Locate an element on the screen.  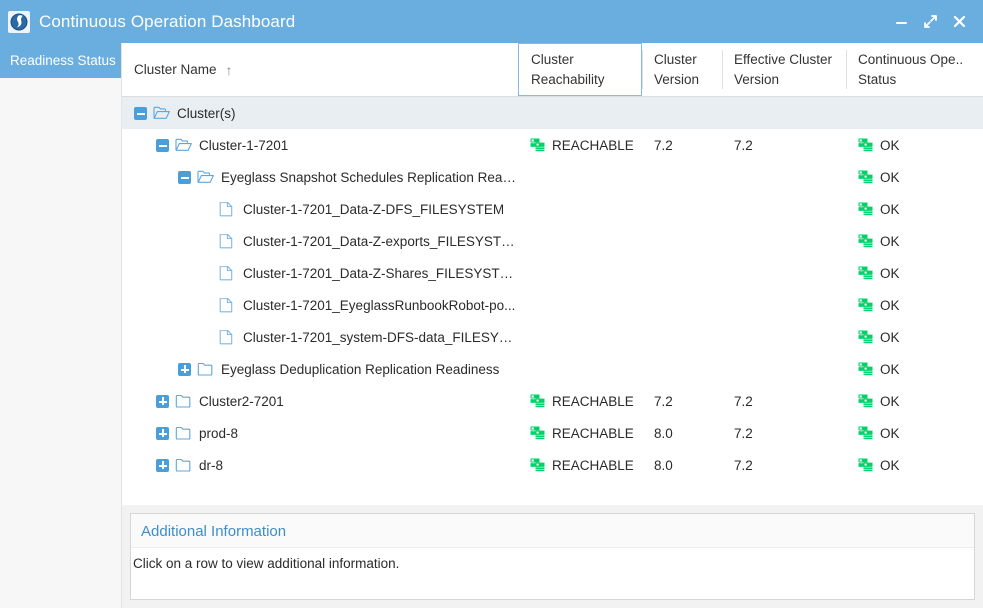
table-row: Cluster-1-7201 REACHABLE 7.2 7.2 OK is located at coordinates (552, 145).